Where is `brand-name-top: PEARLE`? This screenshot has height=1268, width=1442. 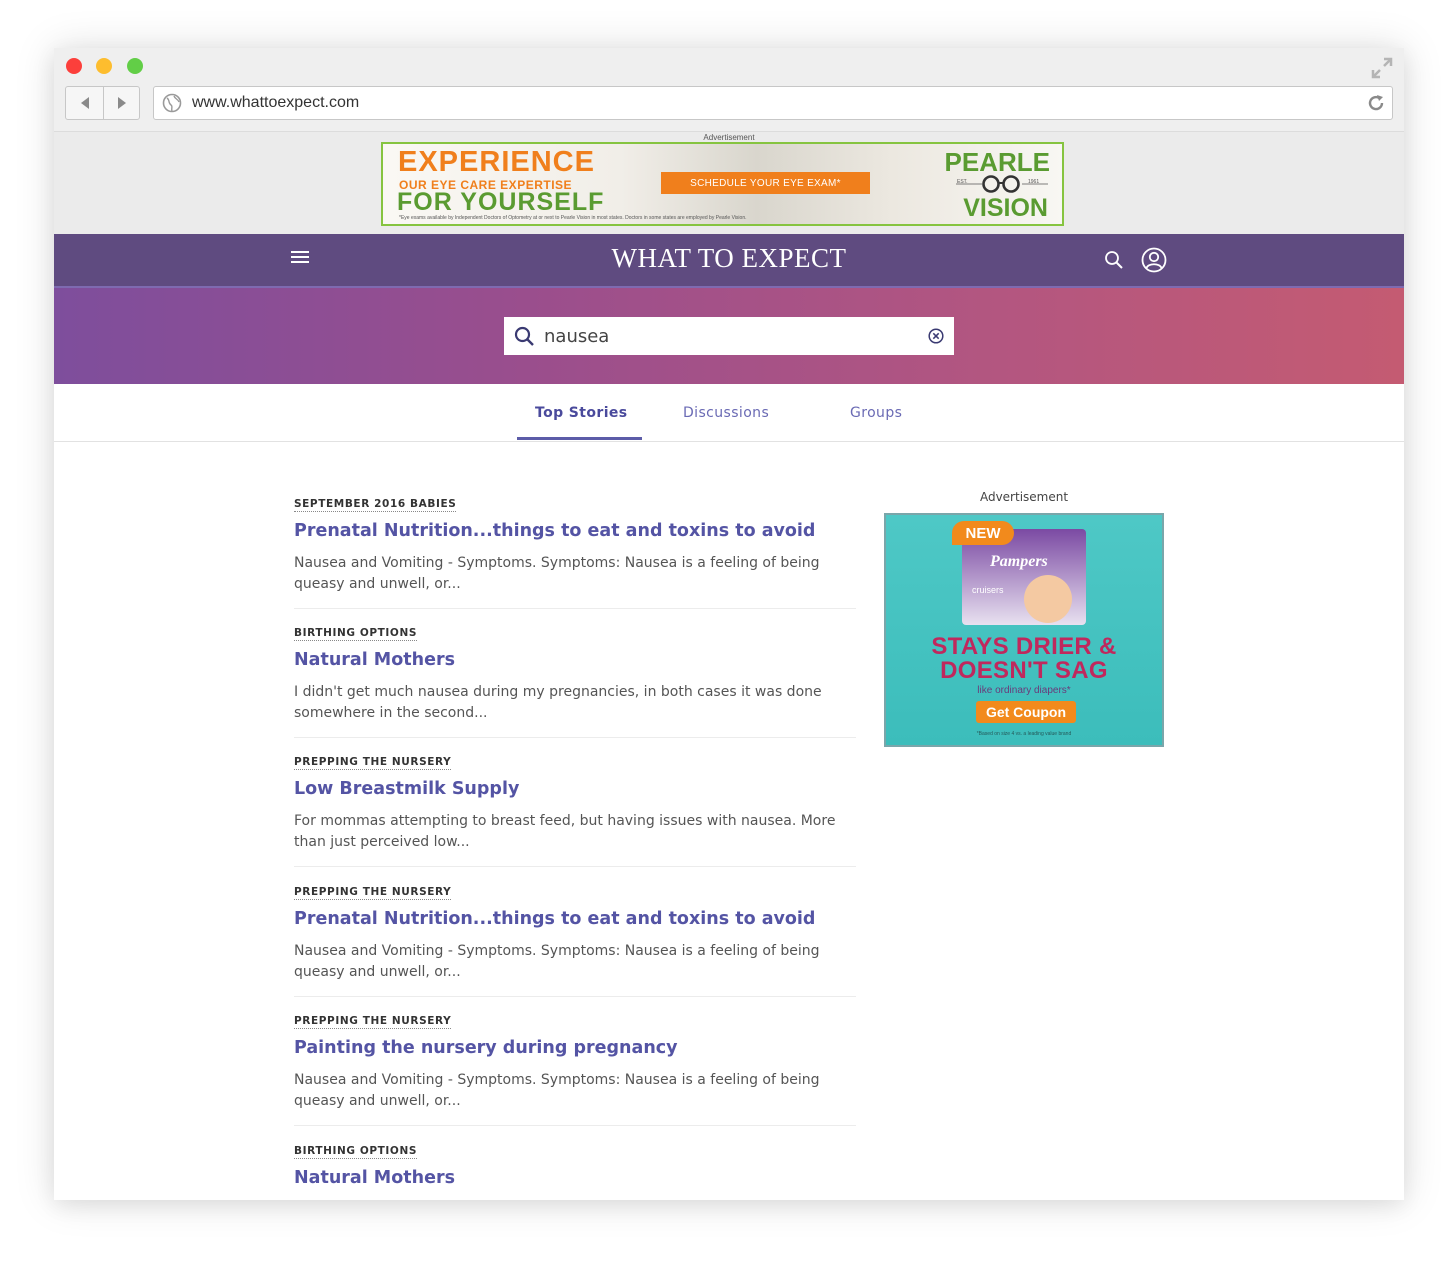 brand-name-top: PEARLE is located at coordinates (997, 162).